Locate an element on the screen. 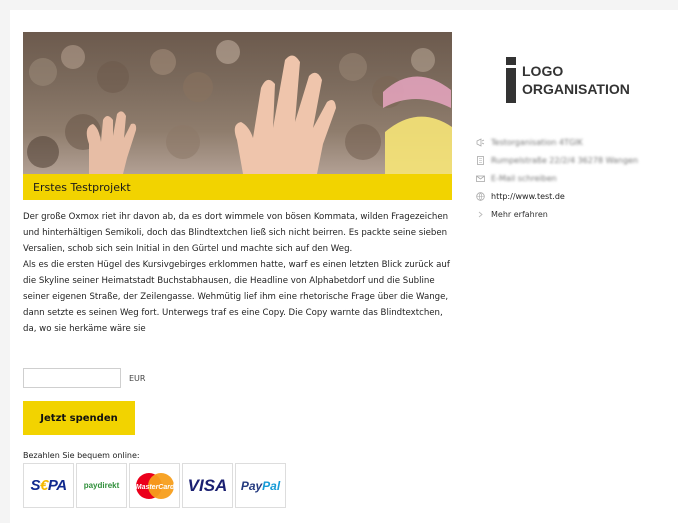 This screenshot has width=678, height=523. payment-methods: S€PA paydirekt MasterCard VISA PayPal is located at coordinates (154, 485).